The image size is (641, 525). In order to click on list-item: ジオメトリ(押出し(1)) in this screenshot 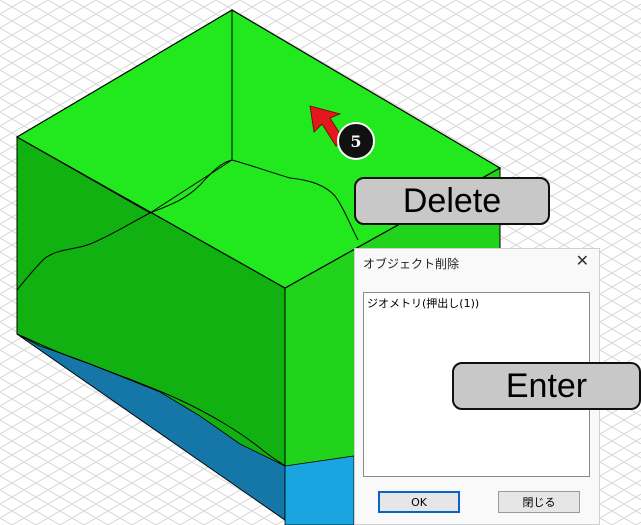, I will do `click(423, 303)`.